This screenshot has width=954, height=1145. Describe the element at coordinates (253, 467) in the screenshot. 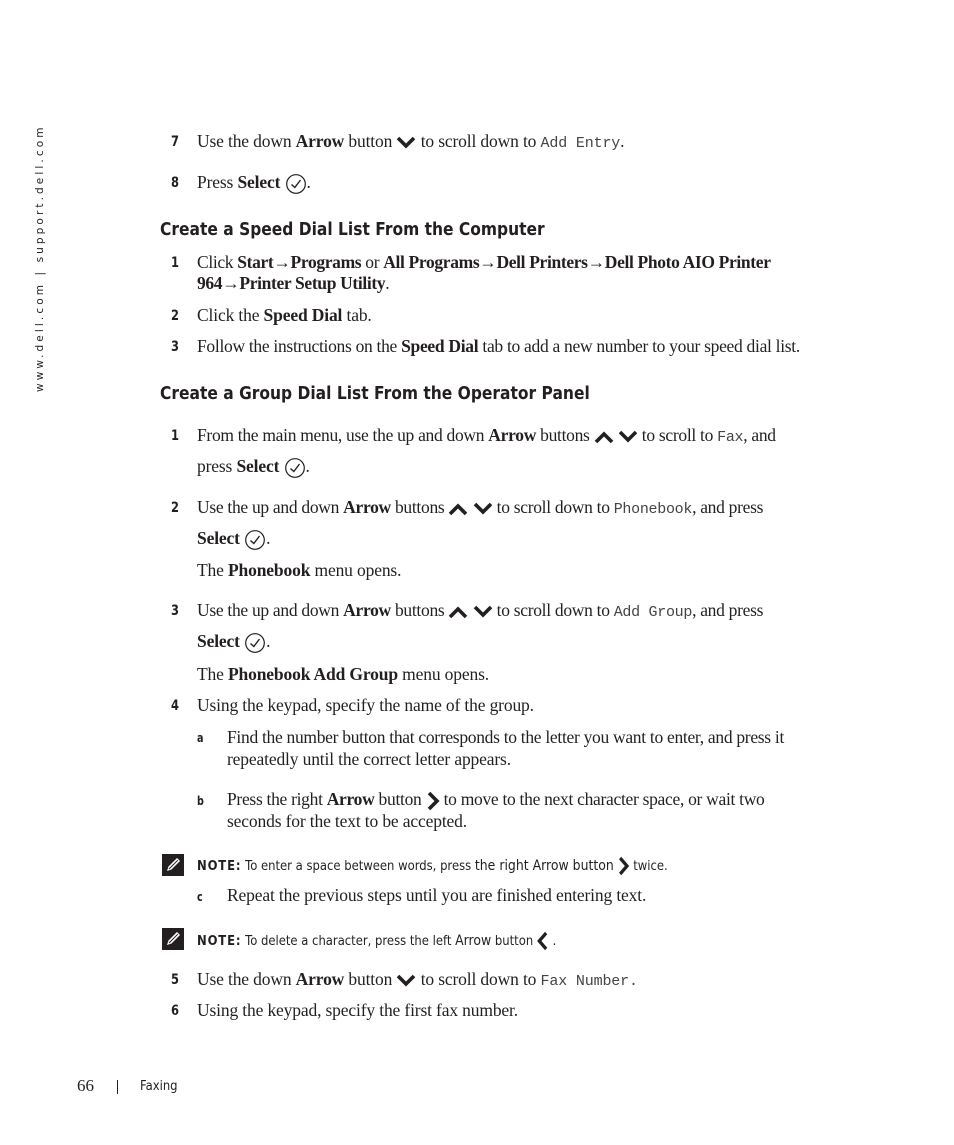

I see `step-text-cont: press Select .` at that location.